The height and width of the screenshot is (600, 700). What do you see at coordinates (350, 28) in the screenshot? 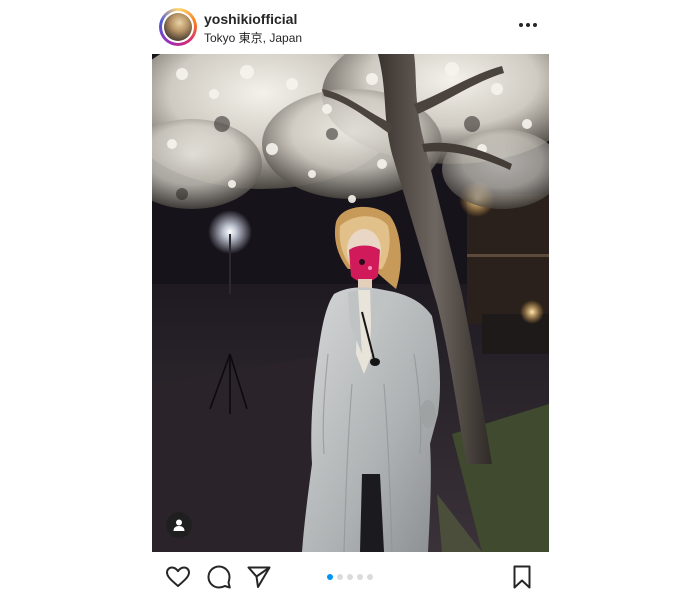
I see `post-header: yoshikiofficial Tokyo 東京, Japan` at bounding box center [350, 28].